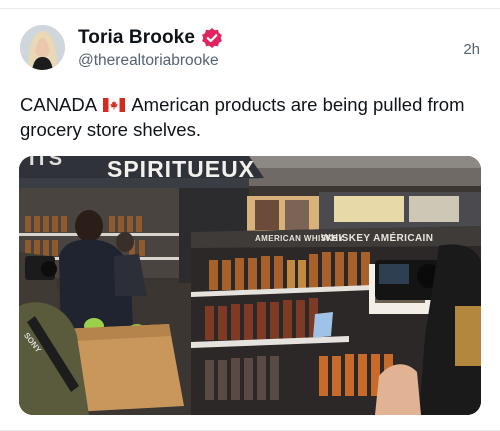 The image size is (500, 431). Describe the element at coordinates (377, 238) in the screenshot. I see `store-sign-whiskey-americain: WHISKEY AMÉRICAIN` at that location.